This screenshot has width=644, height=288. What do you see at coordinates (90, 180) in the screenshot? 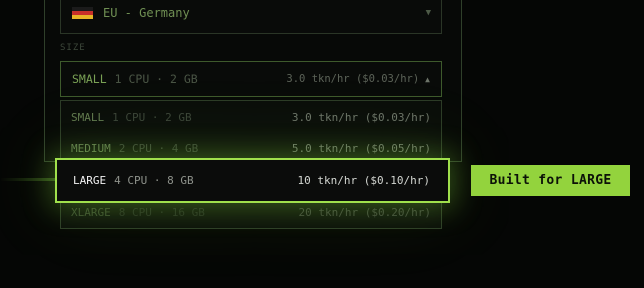
I see `option-name: LARGE` at bounding box center [90, 180].